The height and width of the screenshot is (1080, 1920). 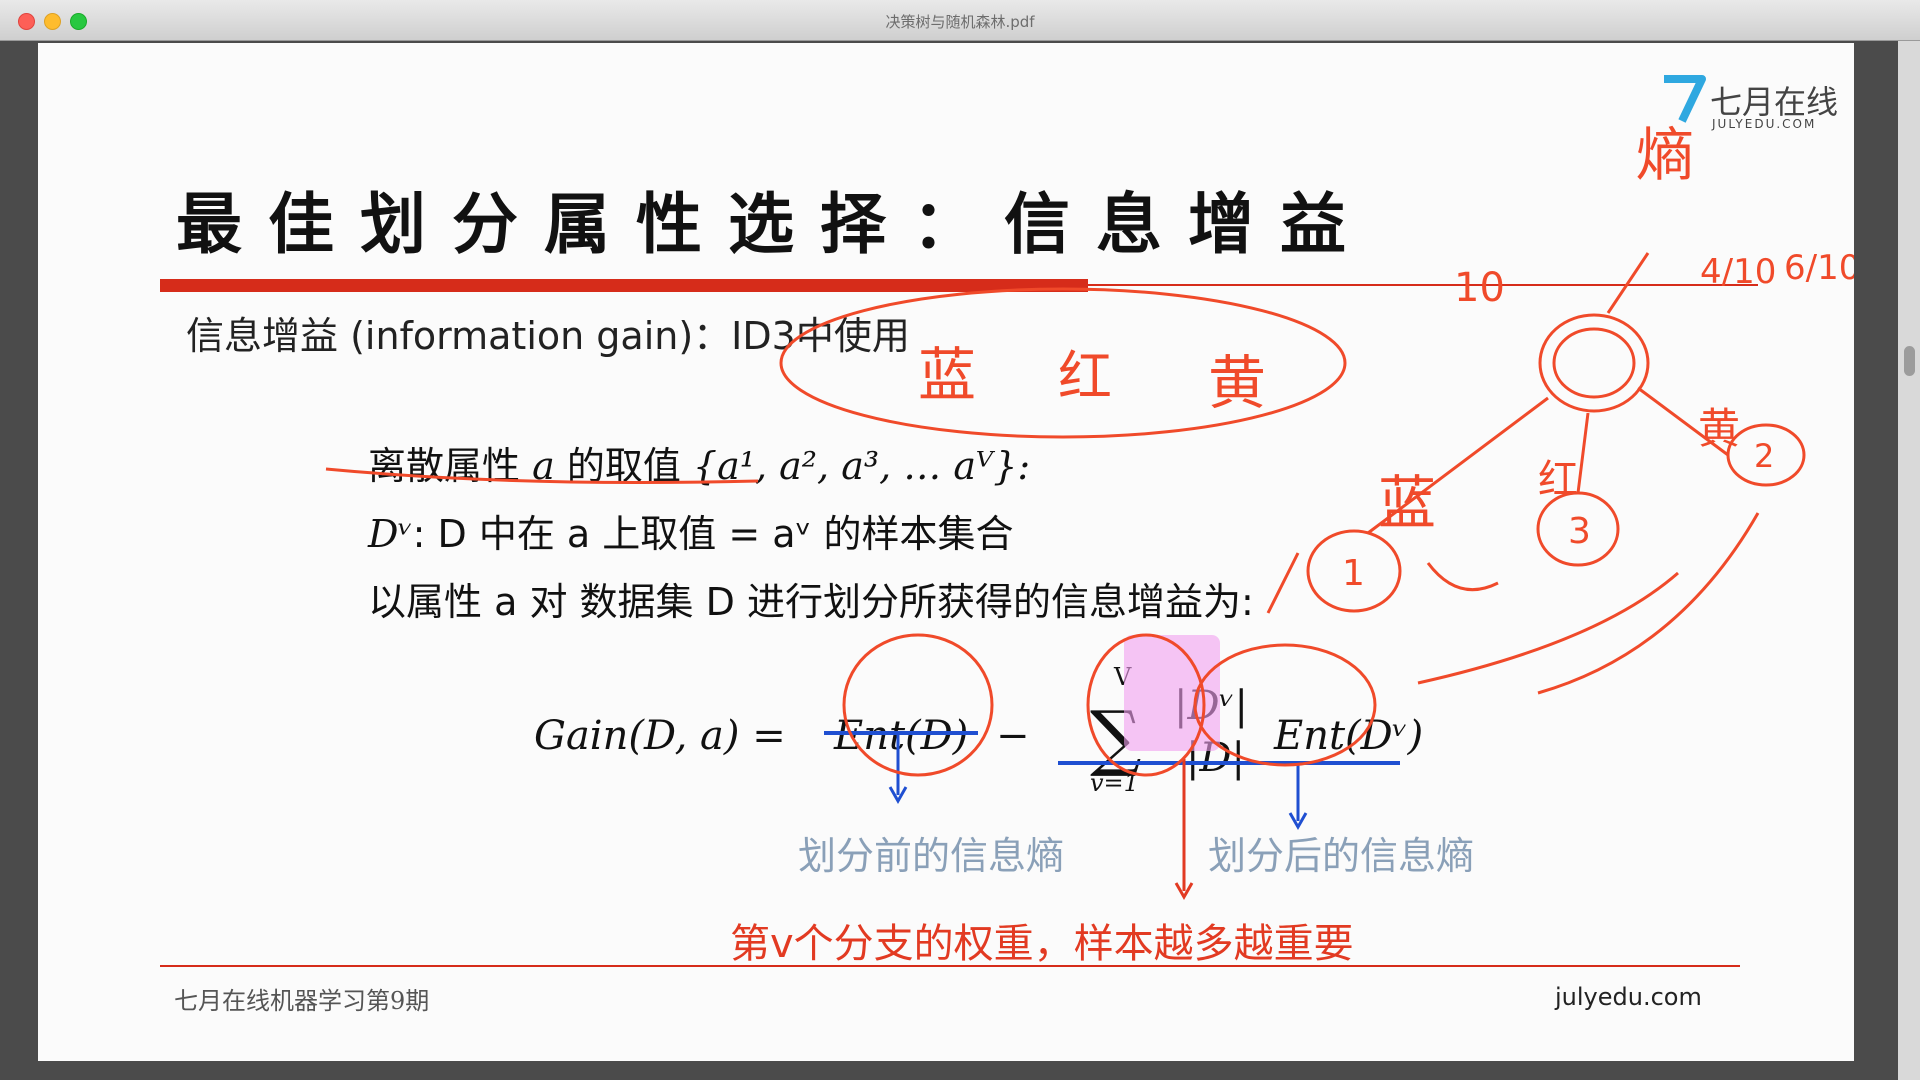 What do you see at coordinates (1479, 288) in the screenshot?
I see `hw-ten: 10` at bounding box center [1479, 288].